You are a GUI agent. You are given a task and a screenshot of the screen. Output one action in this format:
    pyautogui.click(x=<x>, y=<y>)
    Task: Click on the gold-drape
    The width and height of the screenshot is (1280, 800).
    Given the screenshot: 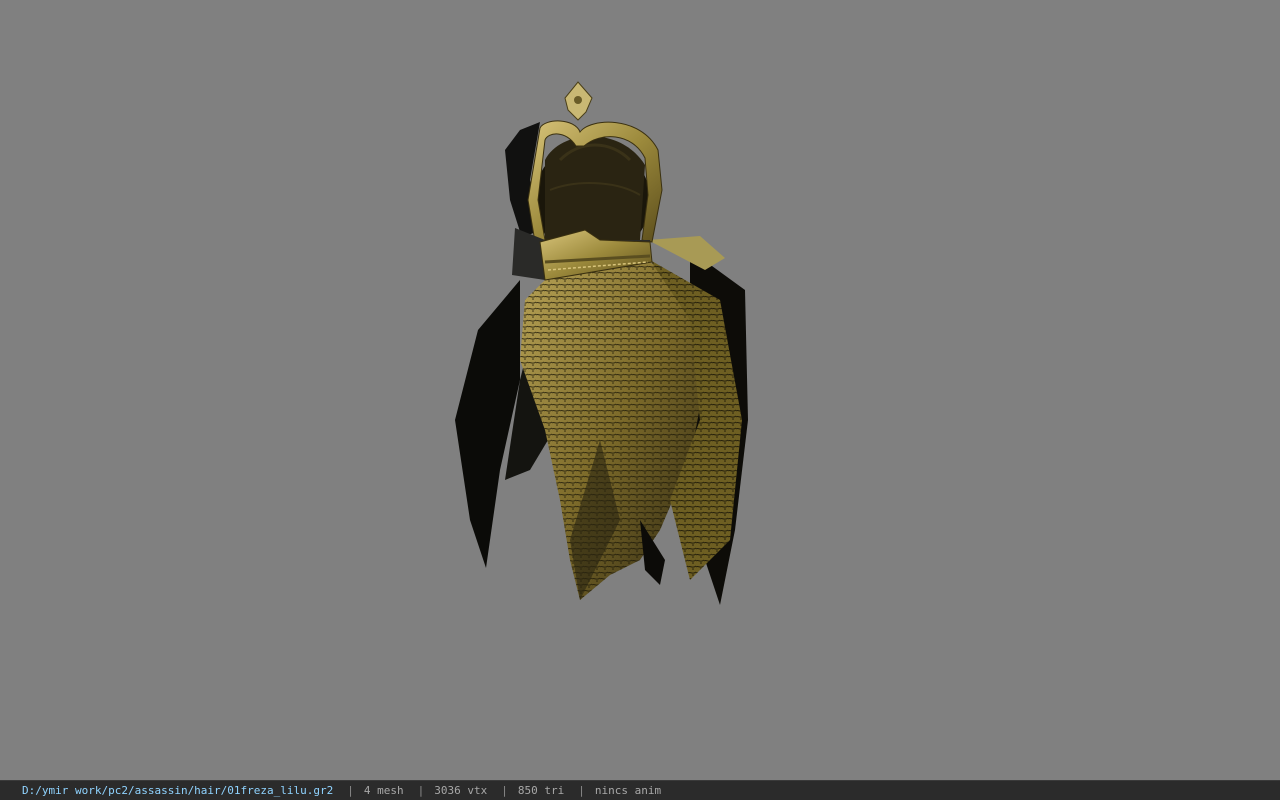 What is the action you would take?
    pyautogui.click(x=631, y=430)
    